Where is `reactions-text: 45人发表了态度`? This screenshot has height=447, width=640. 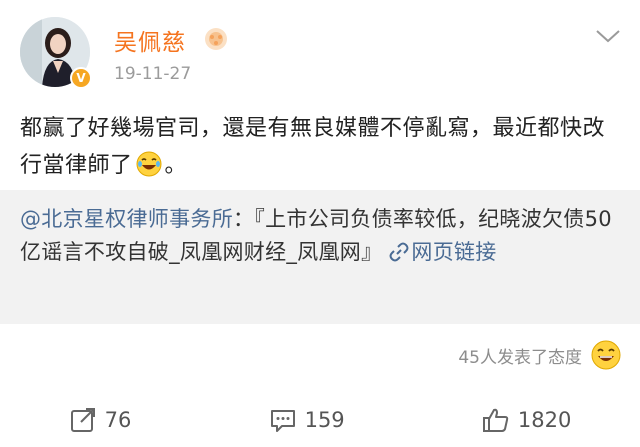 reactions-text: 45人发表了态度 is located at coordinates (520, 355).